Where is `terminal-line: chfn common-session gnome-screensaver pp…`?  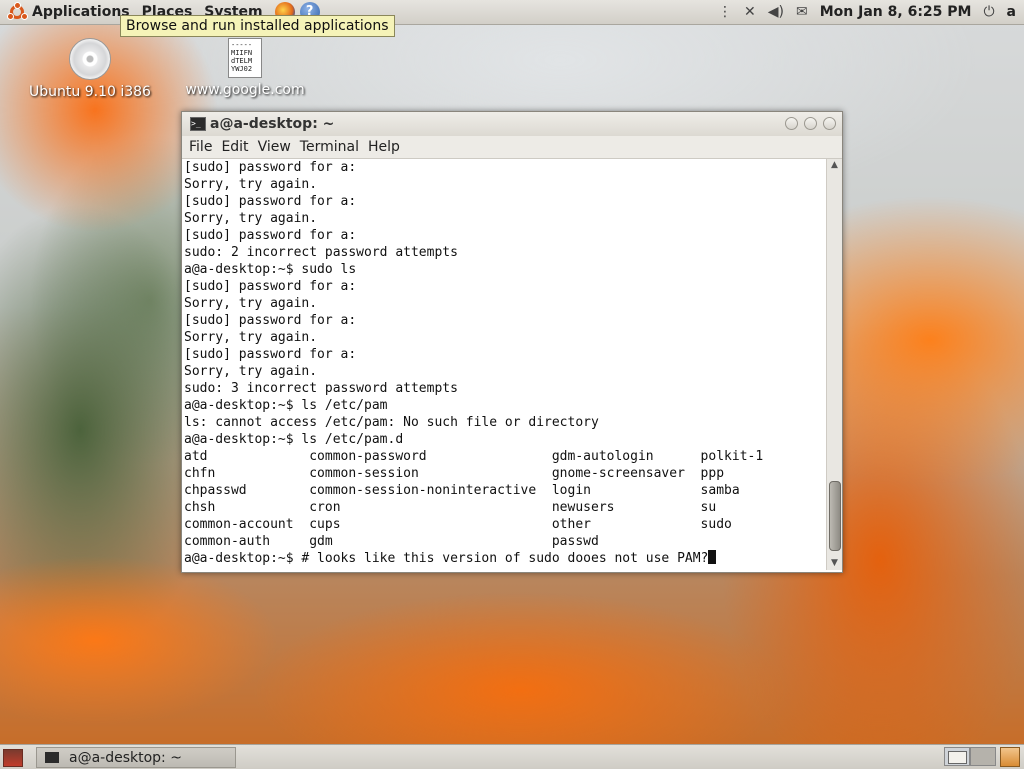 terminal-line: chfn common-session gnome-screensaver pp… is located at coordinates (454, 473).